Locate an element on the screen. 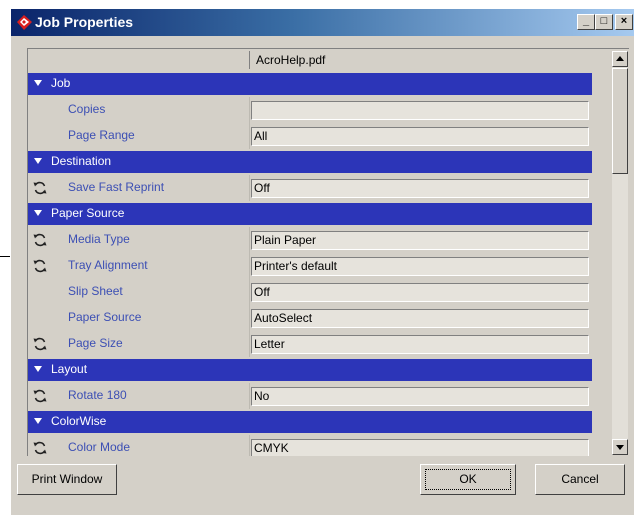 This screenshot has height=515, width=634. section-label: Paper Source is located at coordinates (88, 213).